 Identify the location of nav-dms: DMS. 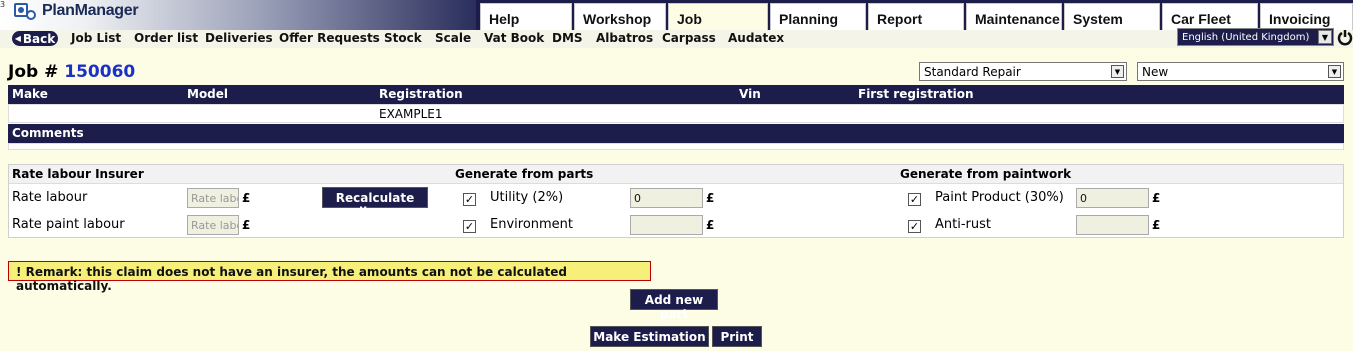
(567, 38).